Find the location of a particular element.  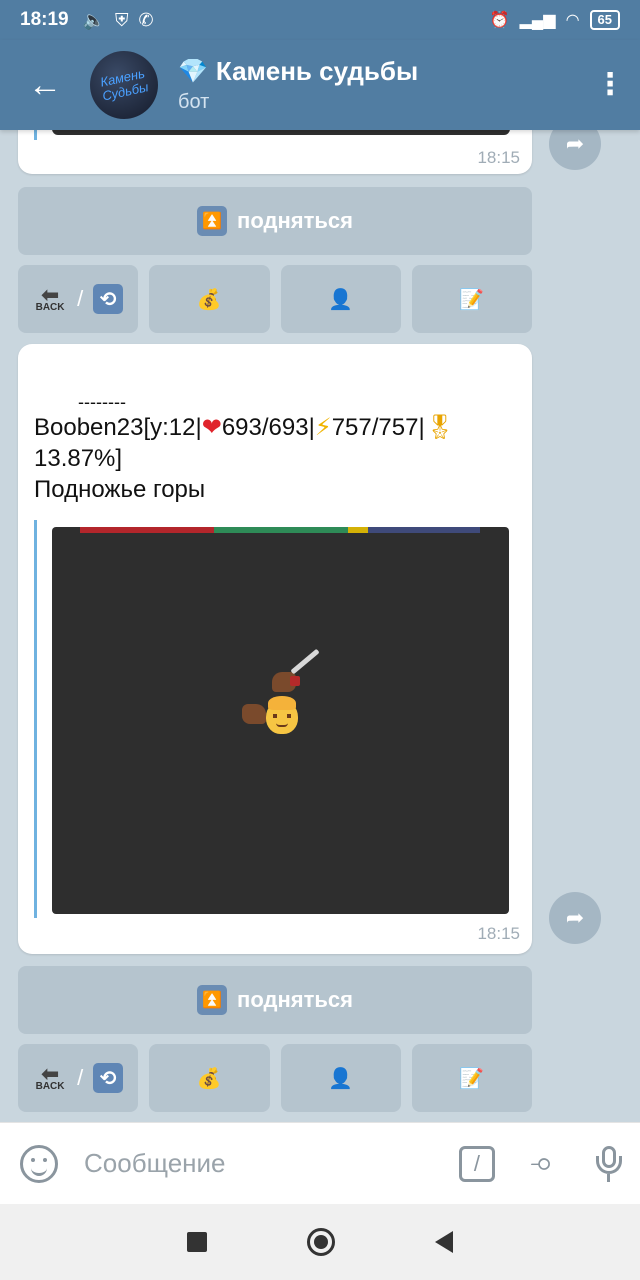

emoji-smile-icon is located at coordinates (39, 1163).